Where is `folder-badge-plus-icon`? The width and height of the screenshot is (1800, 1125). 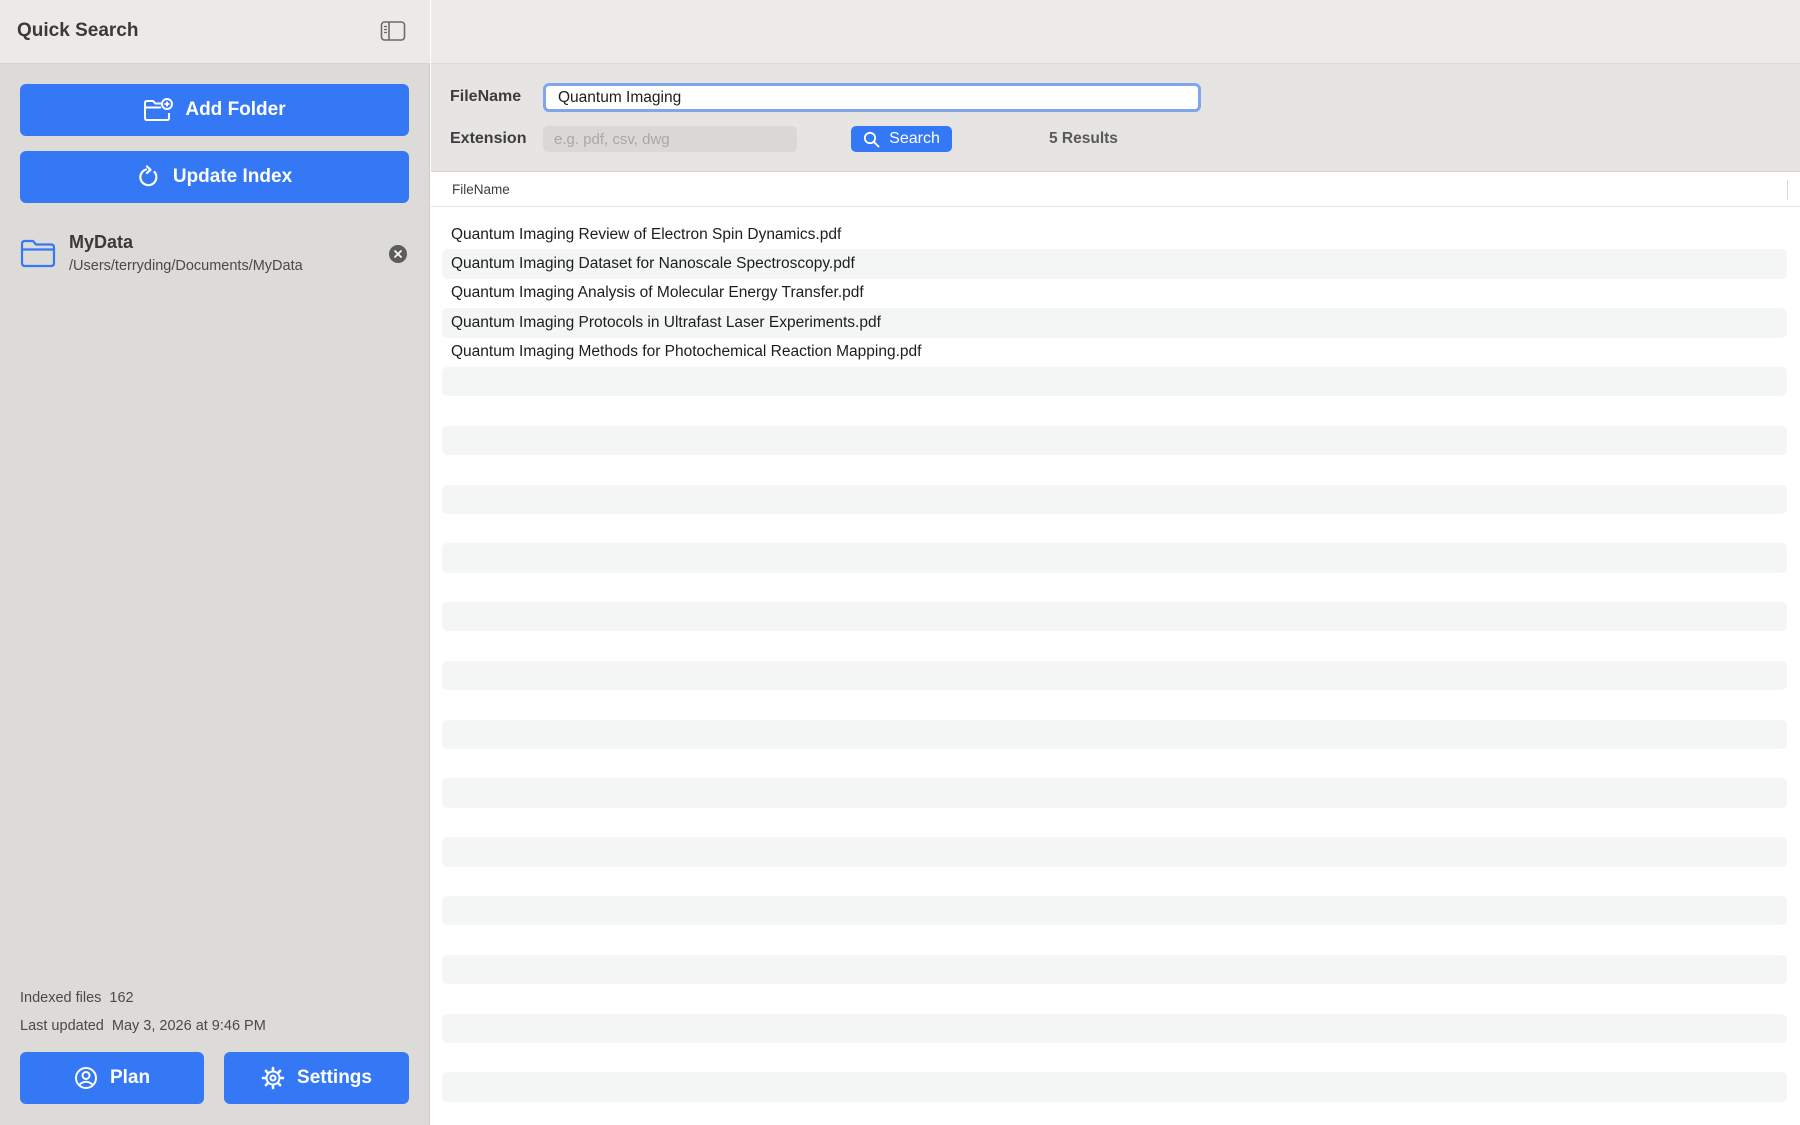
folder-badge-plus-icon is located at coordinates (159, 109).